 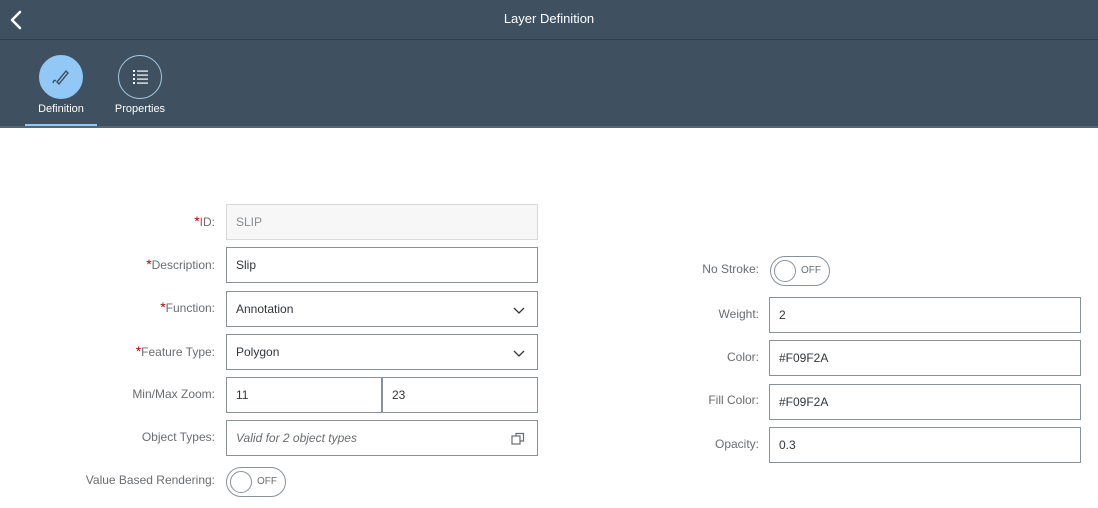 What do you see at coordinates (137, 264) in the screenshot?
I see `description-label: *Description:` at bounding box center [137, 264].